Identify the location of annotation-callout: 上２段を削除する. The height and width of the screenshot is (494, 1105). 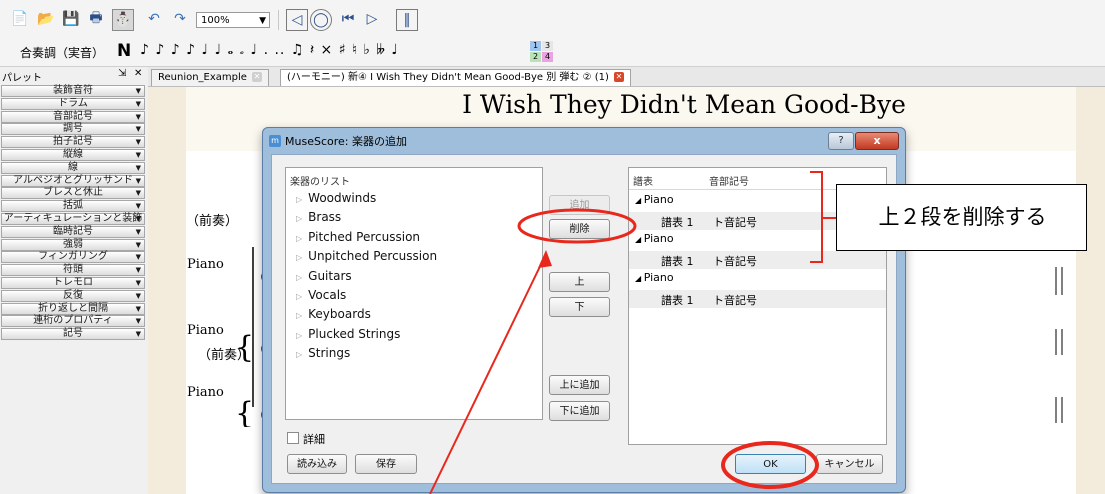
(961, 217).